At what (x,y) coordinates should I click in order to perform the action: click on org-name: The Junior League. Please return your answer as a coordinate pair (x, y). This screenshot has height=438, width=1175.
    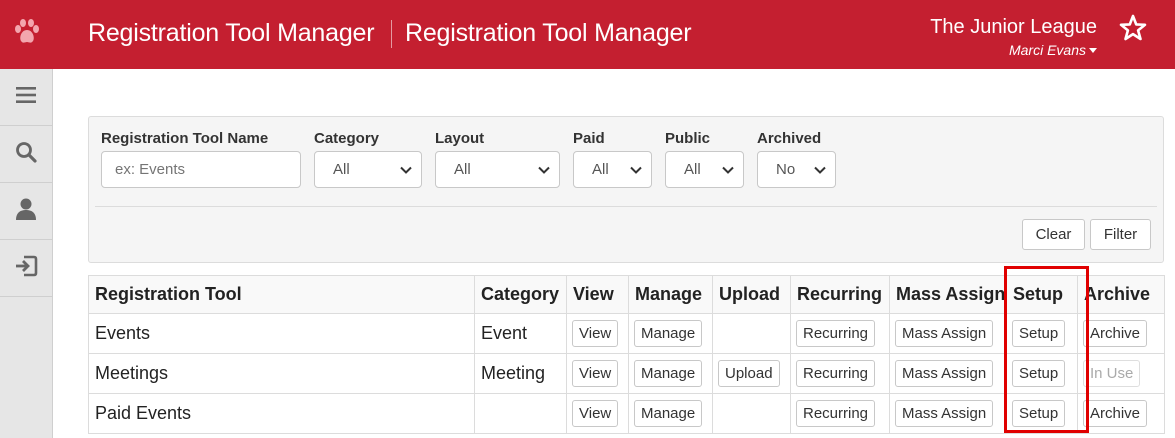
    Looking at the image, I should click on (1013, 27).